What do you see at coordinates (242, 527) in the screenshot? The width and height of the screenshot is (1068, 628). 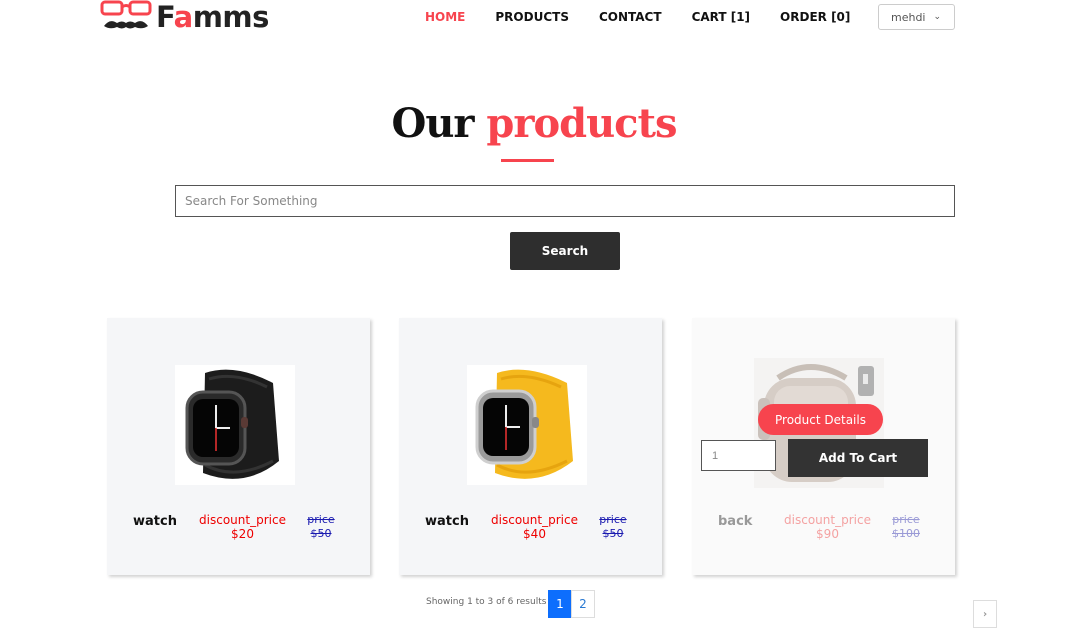 I see `discount-price: discount_price $20` at bounding box center [242, 527].